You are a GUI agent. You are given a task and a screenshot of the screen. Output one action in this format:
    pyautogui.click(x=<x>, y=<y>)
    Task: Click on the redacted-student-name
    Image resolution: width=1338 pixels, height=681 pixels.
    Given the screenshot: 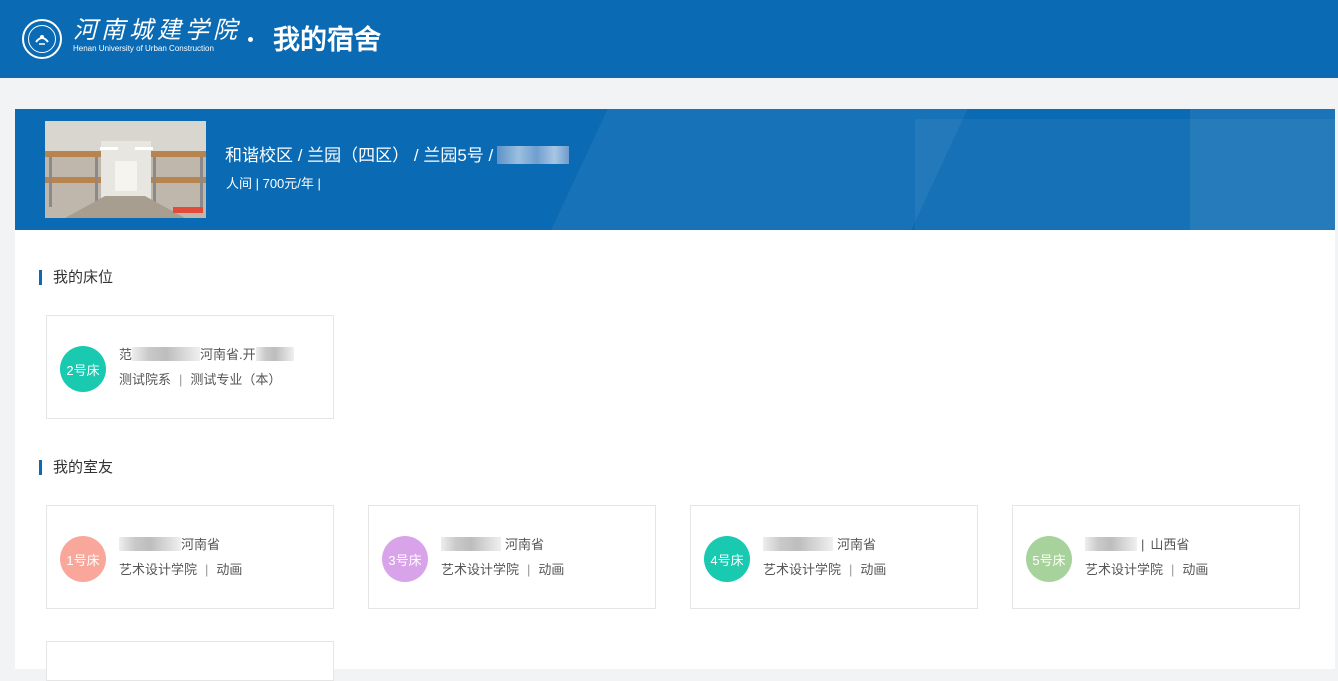 What is the action you would take?
    pyautogui.click(x=166, y=354)
    